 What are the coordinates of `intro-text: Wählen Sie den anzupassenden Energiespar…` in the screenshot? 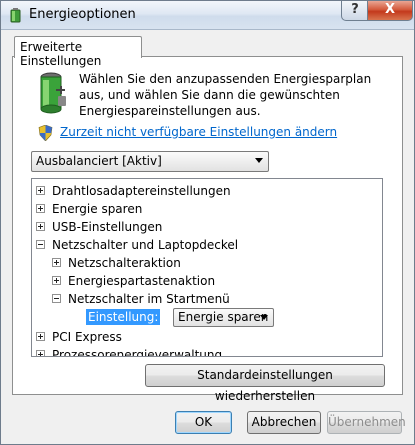 It's located at (225, 95).